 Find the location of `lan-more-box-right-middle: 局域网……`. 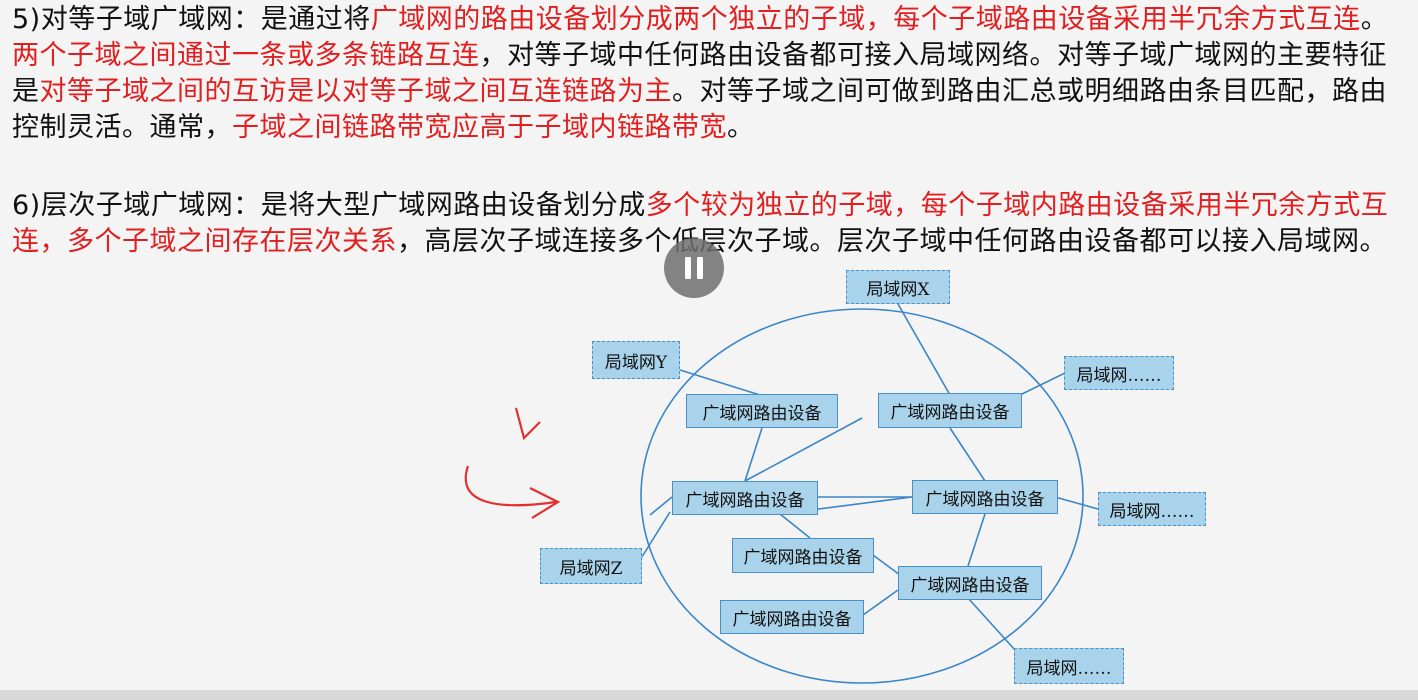

lan-more-box-right-middle: 局域网…… is located at coordinates (1152, 509).